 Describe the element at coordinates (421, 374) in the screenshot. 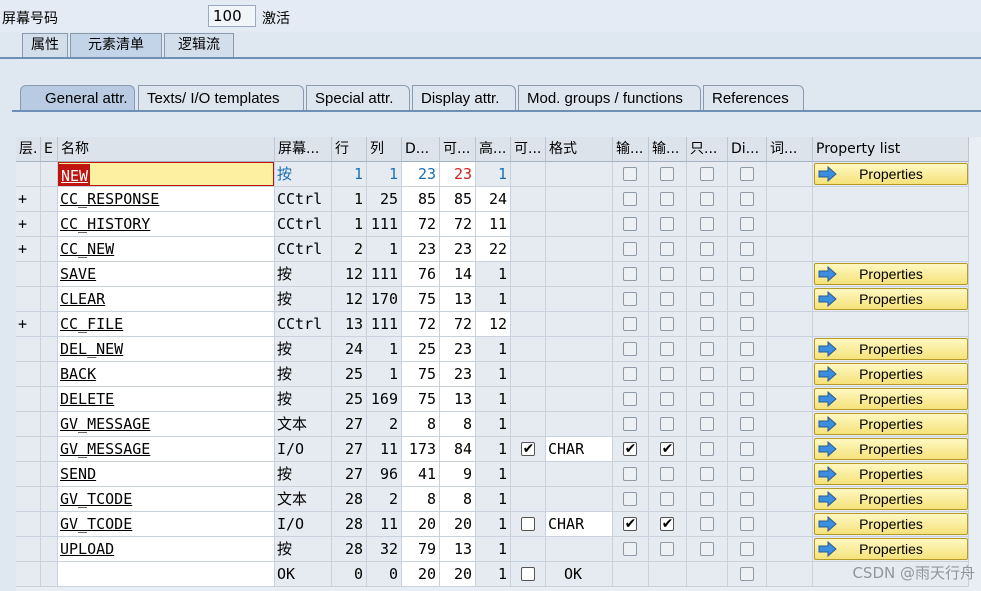

I see `defined-length-cell: 75` at that location.